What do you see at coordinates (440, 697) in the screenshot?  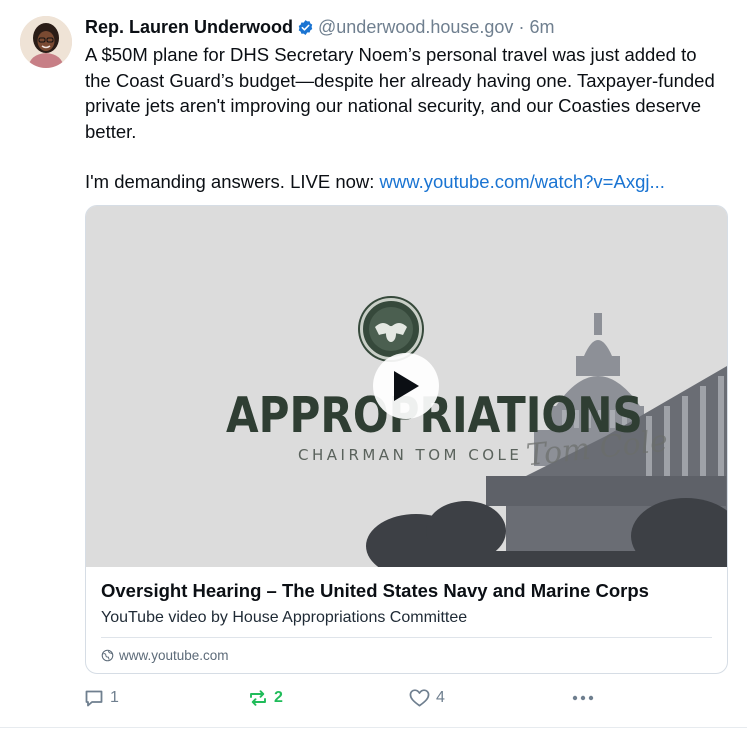 I see `like-count: 4` at bounding box center [440, 697].